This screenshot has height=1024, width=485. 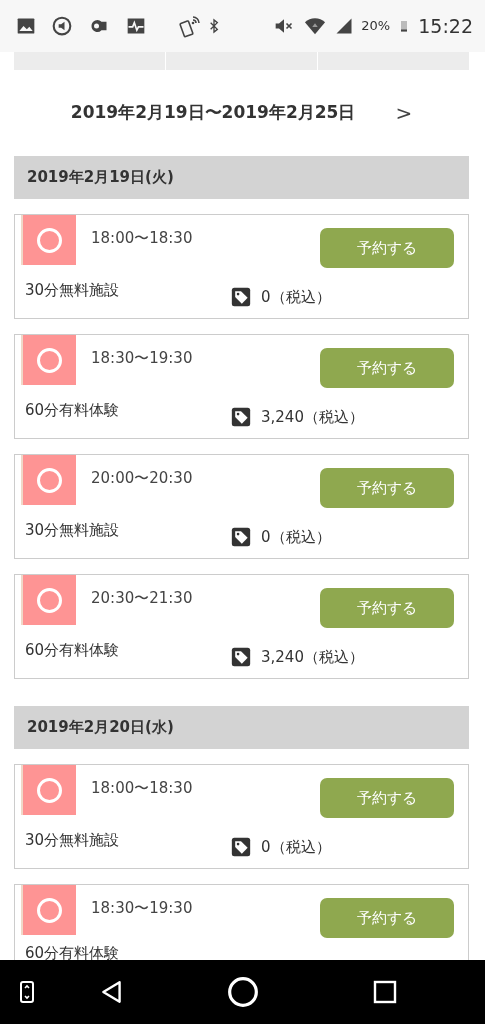 What do you see at coordinates (241, 727) in the screenshot?
I see `day-header: 2019年2月20日(水)` at bounding box center [241, 727].